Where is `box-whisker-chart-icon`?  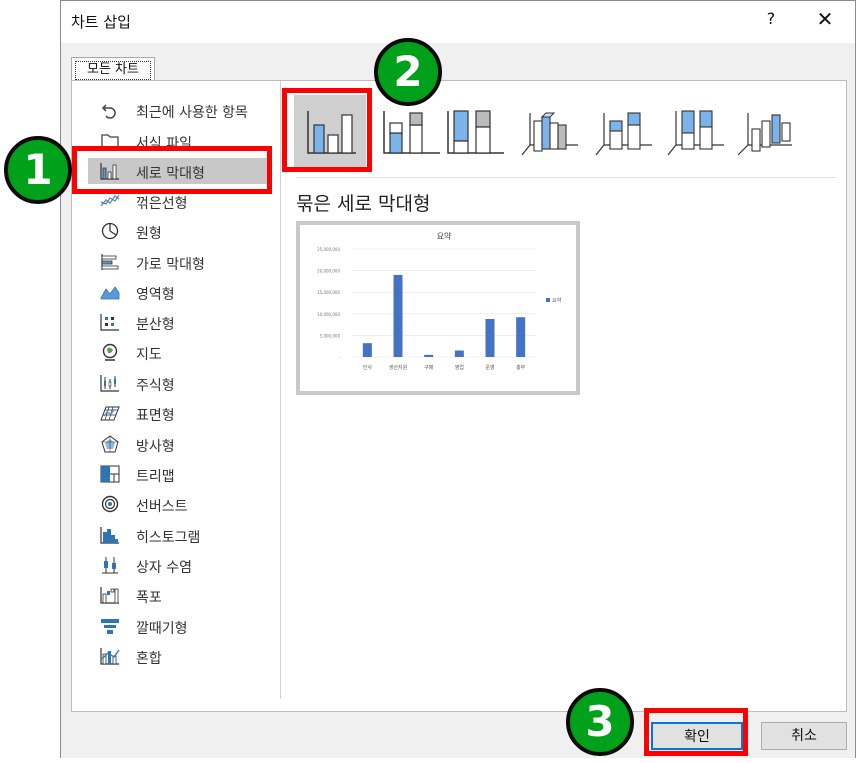
box-whisker-chart-icon is located at coordinates (110, 565).